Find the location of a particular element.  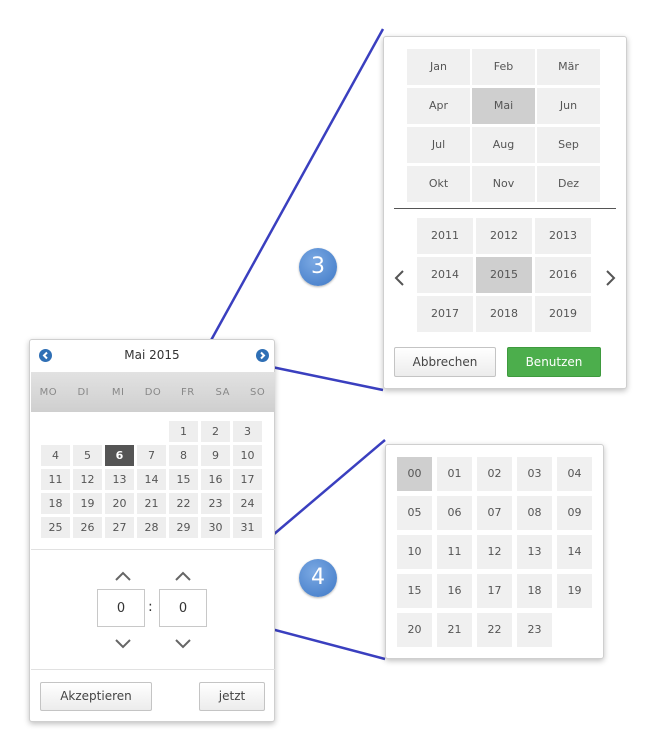

month-cell: Nov is located at coordinates (503, 184).